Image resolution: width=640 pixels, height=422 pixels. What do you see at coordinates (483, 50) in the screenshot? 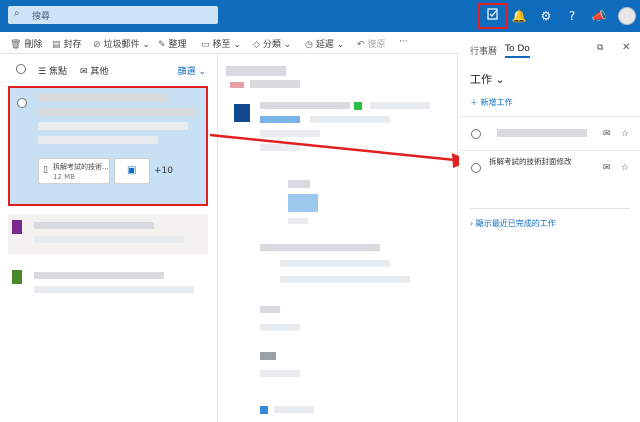
I see `tab-calendar: 行事曆` at bounding box center [483, 50].